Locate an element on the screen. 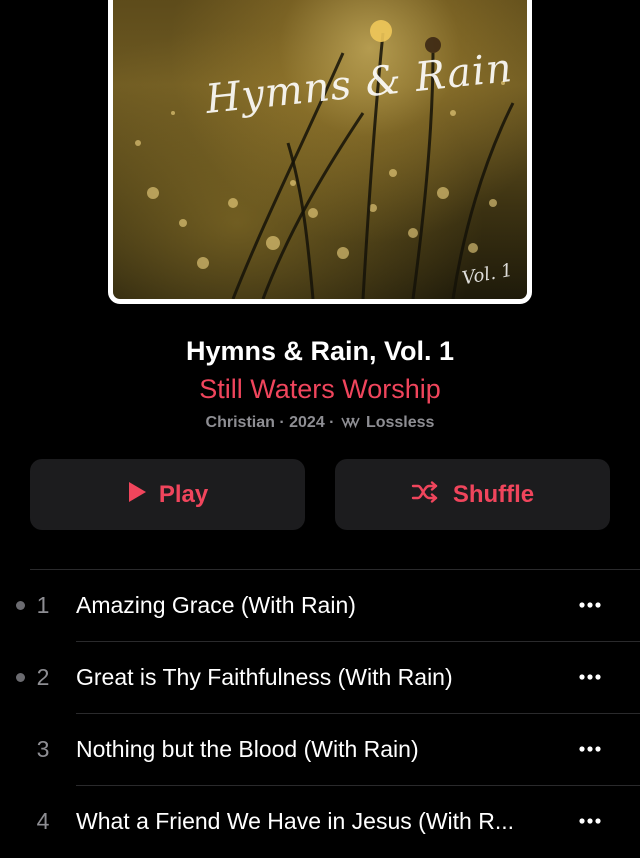 This screenshot has width=640, height=858. track-title: Nothing but the Blood (With Rain) is located at coordinates (247, 749).